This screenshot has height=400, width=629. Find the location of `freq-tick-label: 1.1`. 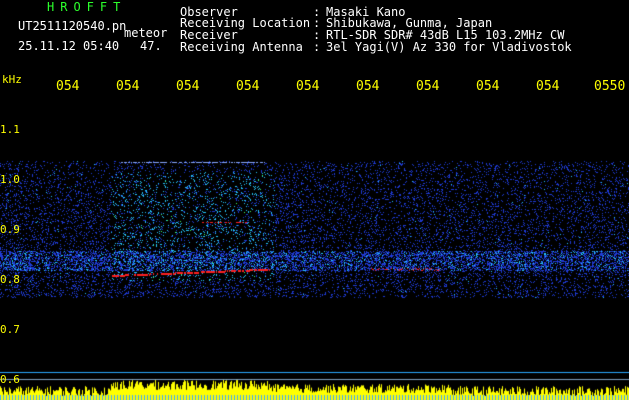

freq-tick-label: 1.1 is located at coordinates (10, 129).